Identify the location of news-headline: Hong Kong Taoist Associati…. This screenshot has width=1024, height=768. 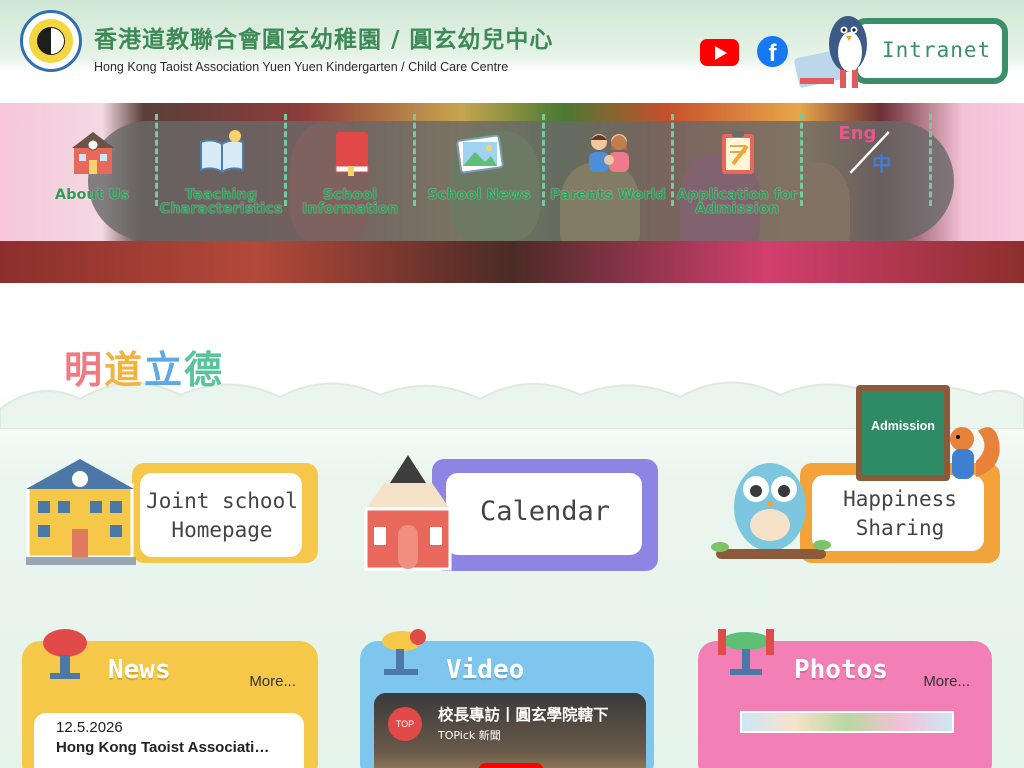
(163, 747).